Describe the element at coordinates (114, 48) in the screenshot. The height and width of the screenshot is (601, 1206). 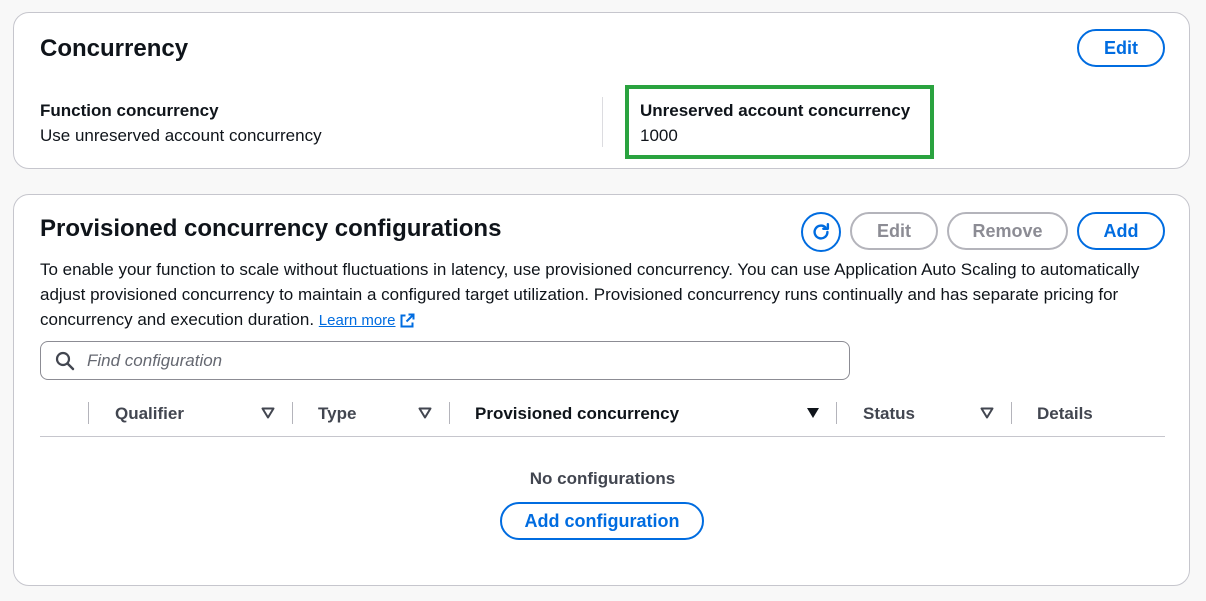
I see `concurrency-title: Concurrency` at that location.